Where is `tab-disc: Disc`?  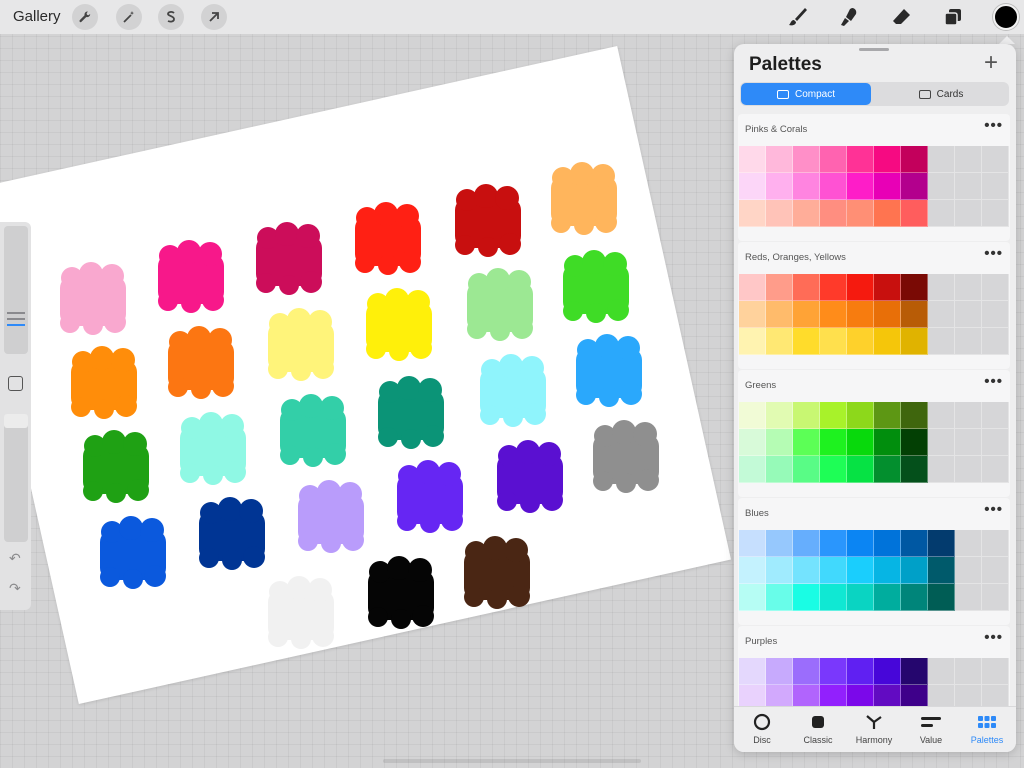 tab-disc: Disc is located at coordinates (762, 731).